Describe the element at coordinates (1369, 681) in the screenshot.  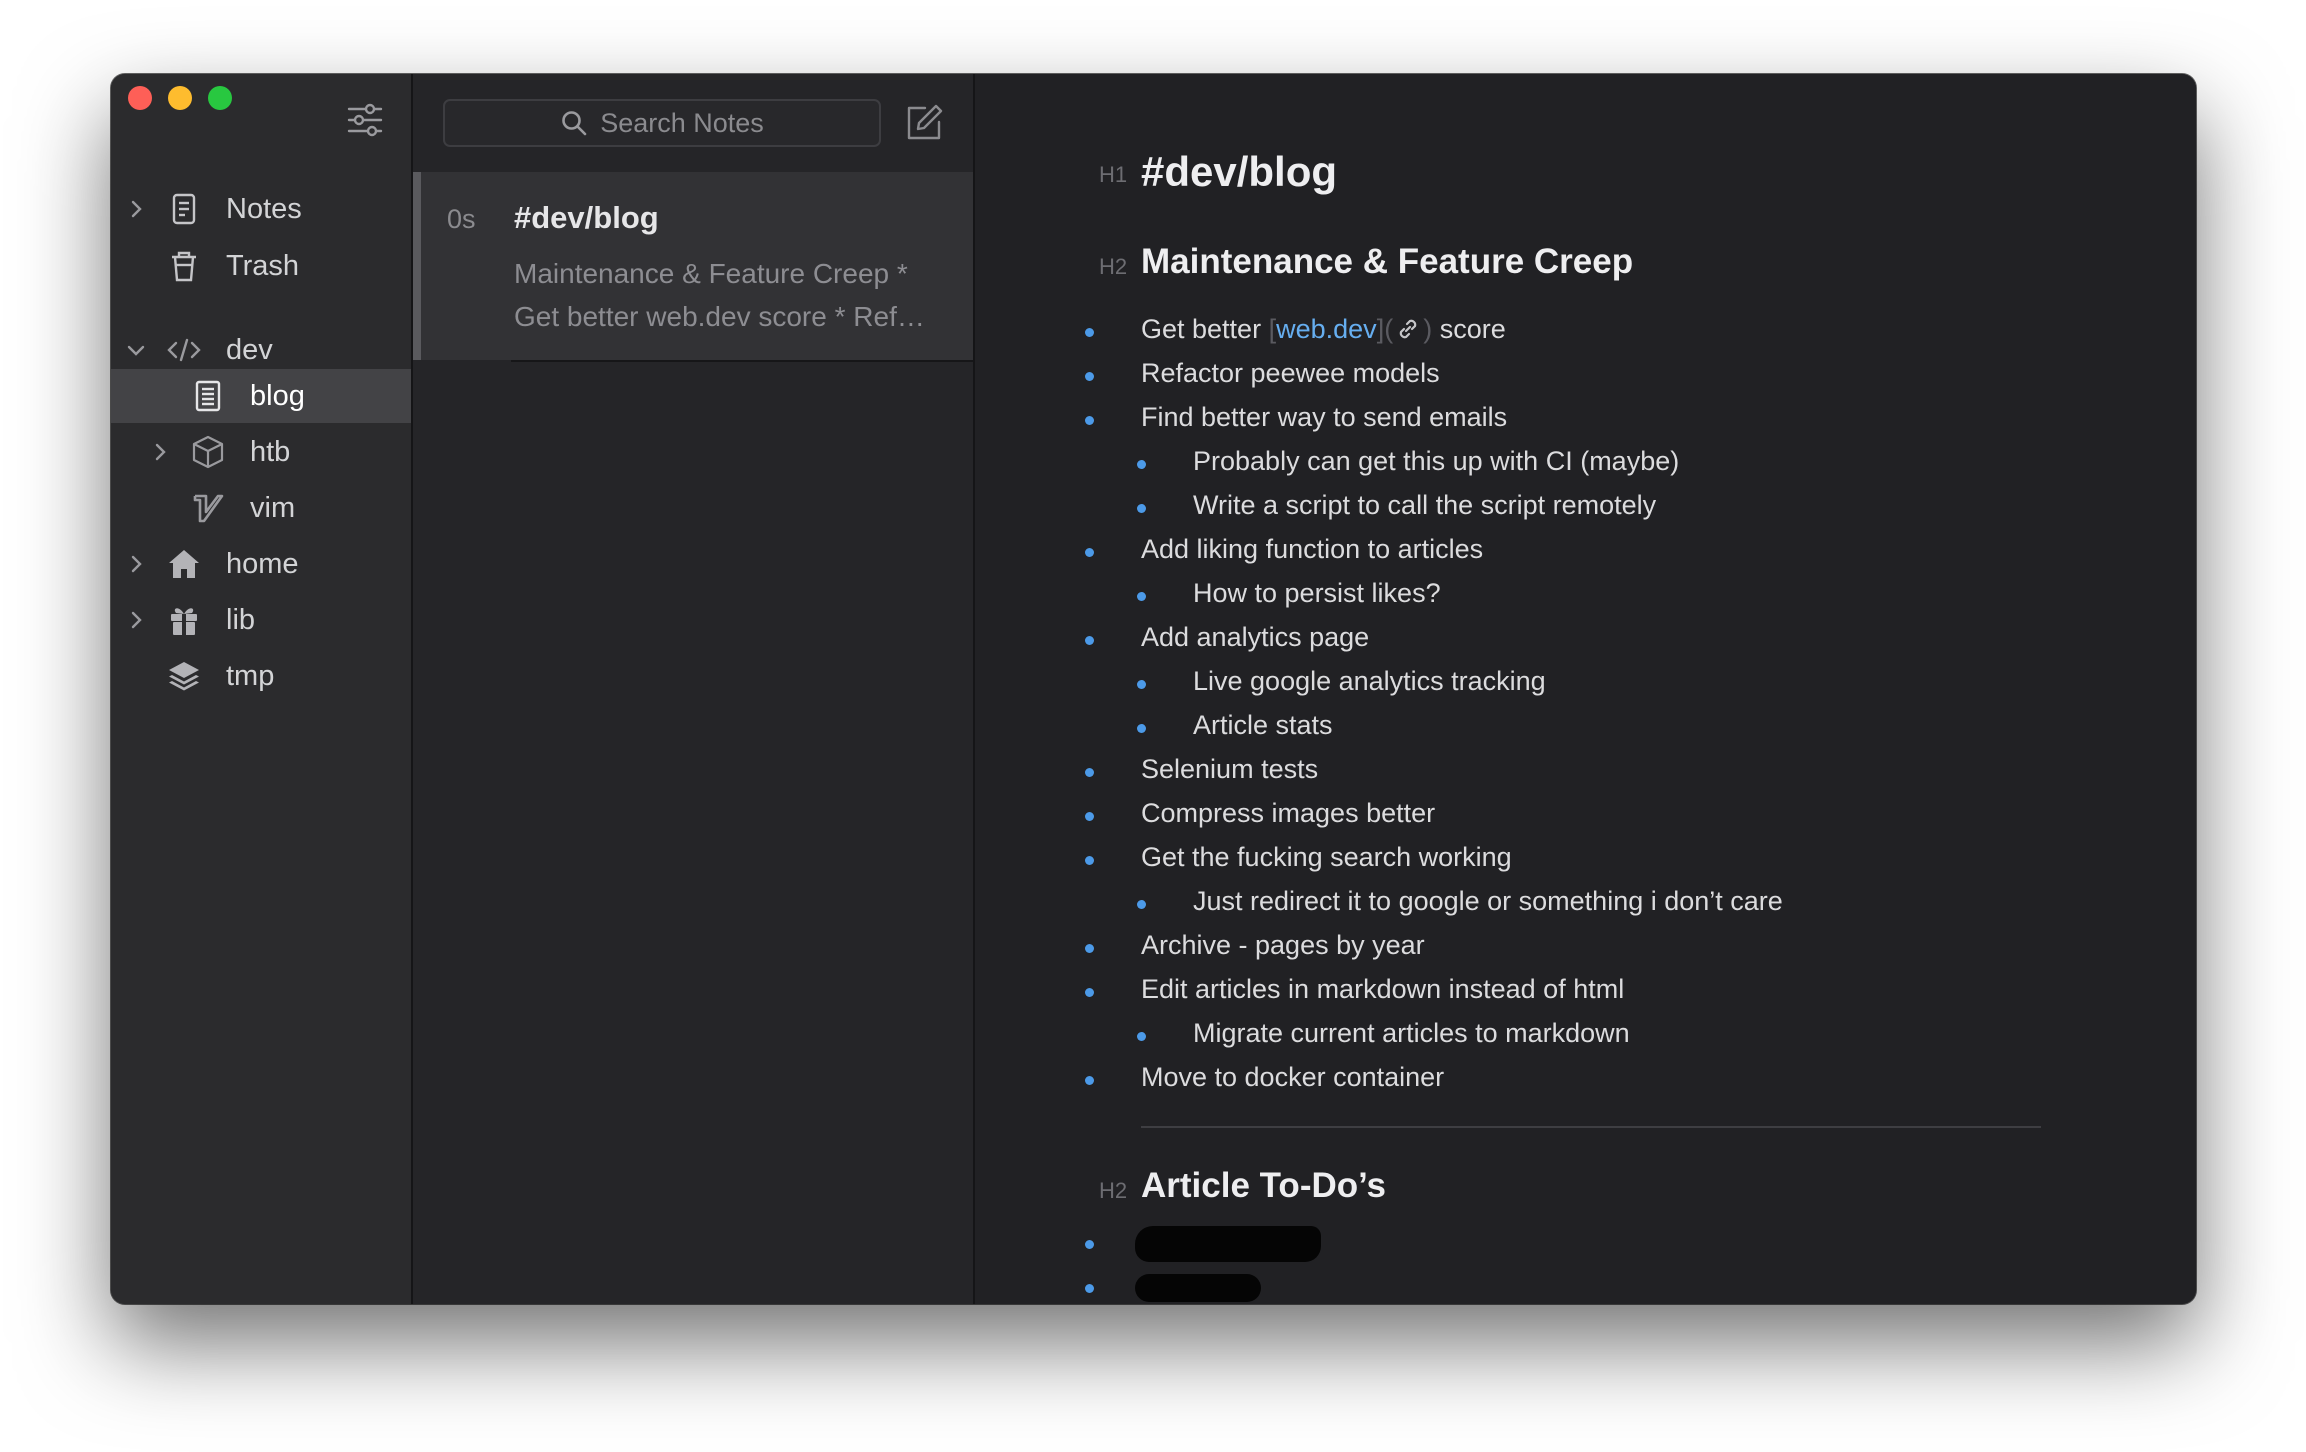
I see `list-item: Live google analytics tracking` at that location.